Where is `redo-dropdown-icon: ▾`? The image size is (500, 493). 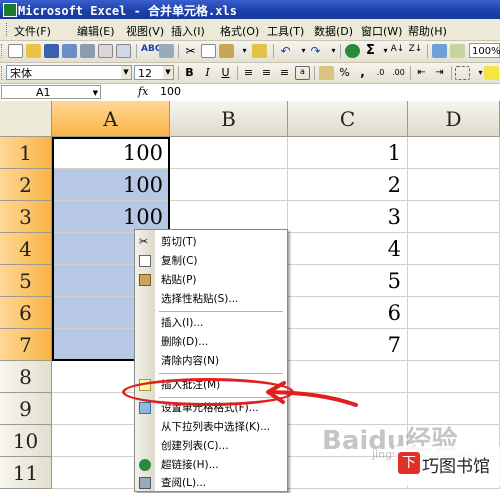
redo-dropdown-icon: ▾ is located at coordinates (333, 51).